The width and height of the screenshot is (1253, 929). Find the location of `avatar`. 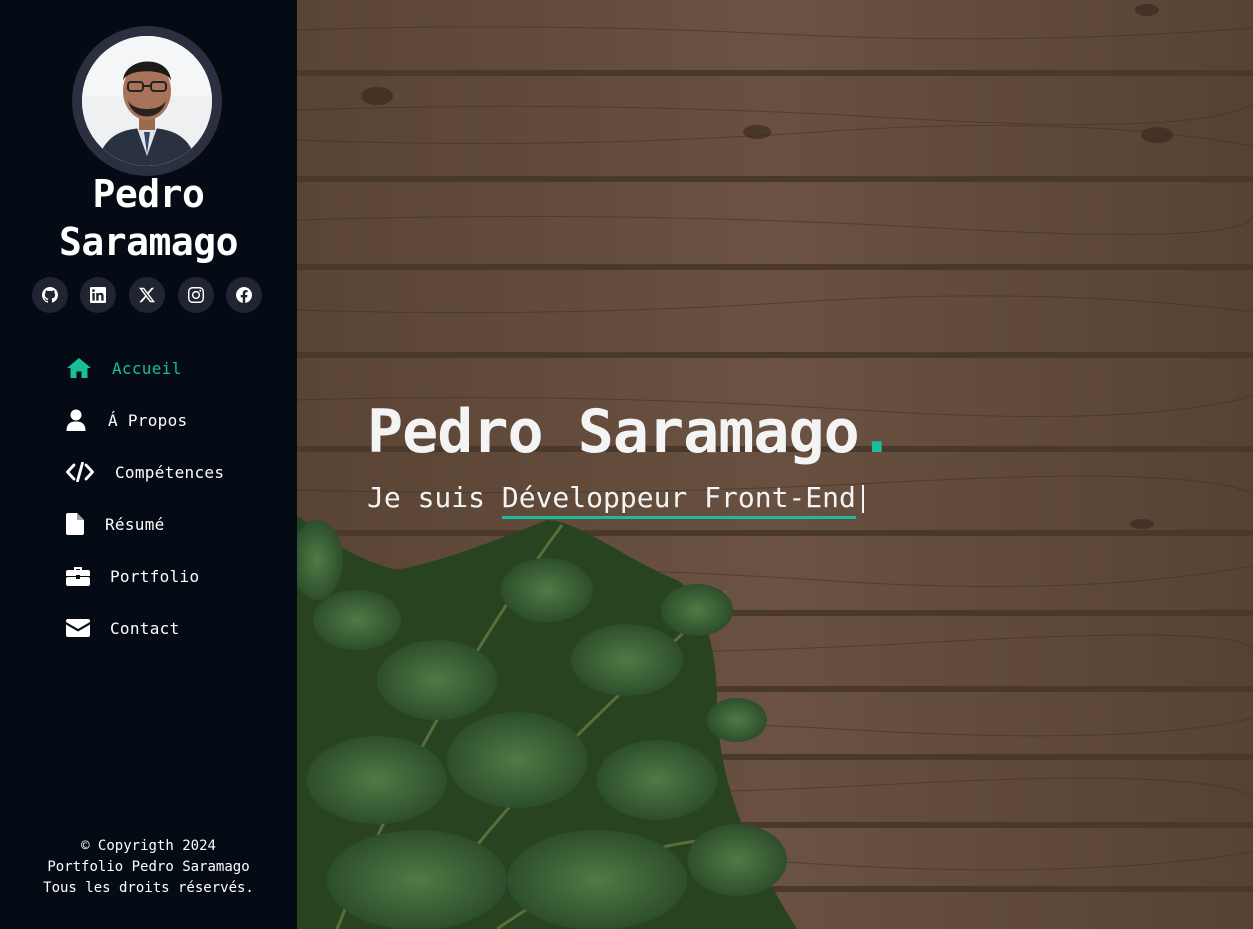

avatar is located at coordinates (147, 101).